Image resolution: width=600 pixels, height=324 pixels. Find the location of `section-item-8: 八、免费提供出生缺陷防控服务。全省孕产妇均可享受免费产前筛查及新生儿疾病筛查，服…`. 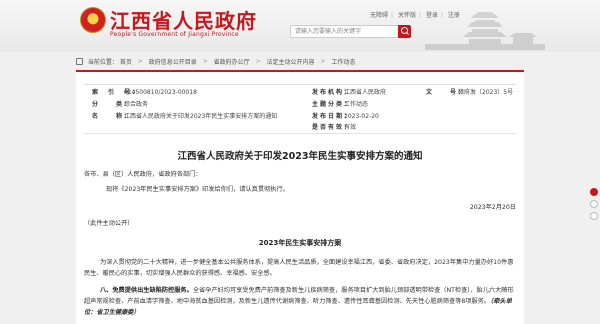

section-item-8: 八、免费提供出生缺陷防控服务。全省孕产妇均可享受免费产前筛查及新生儿疾病筛查，服… is located at coordinates (300, 301).